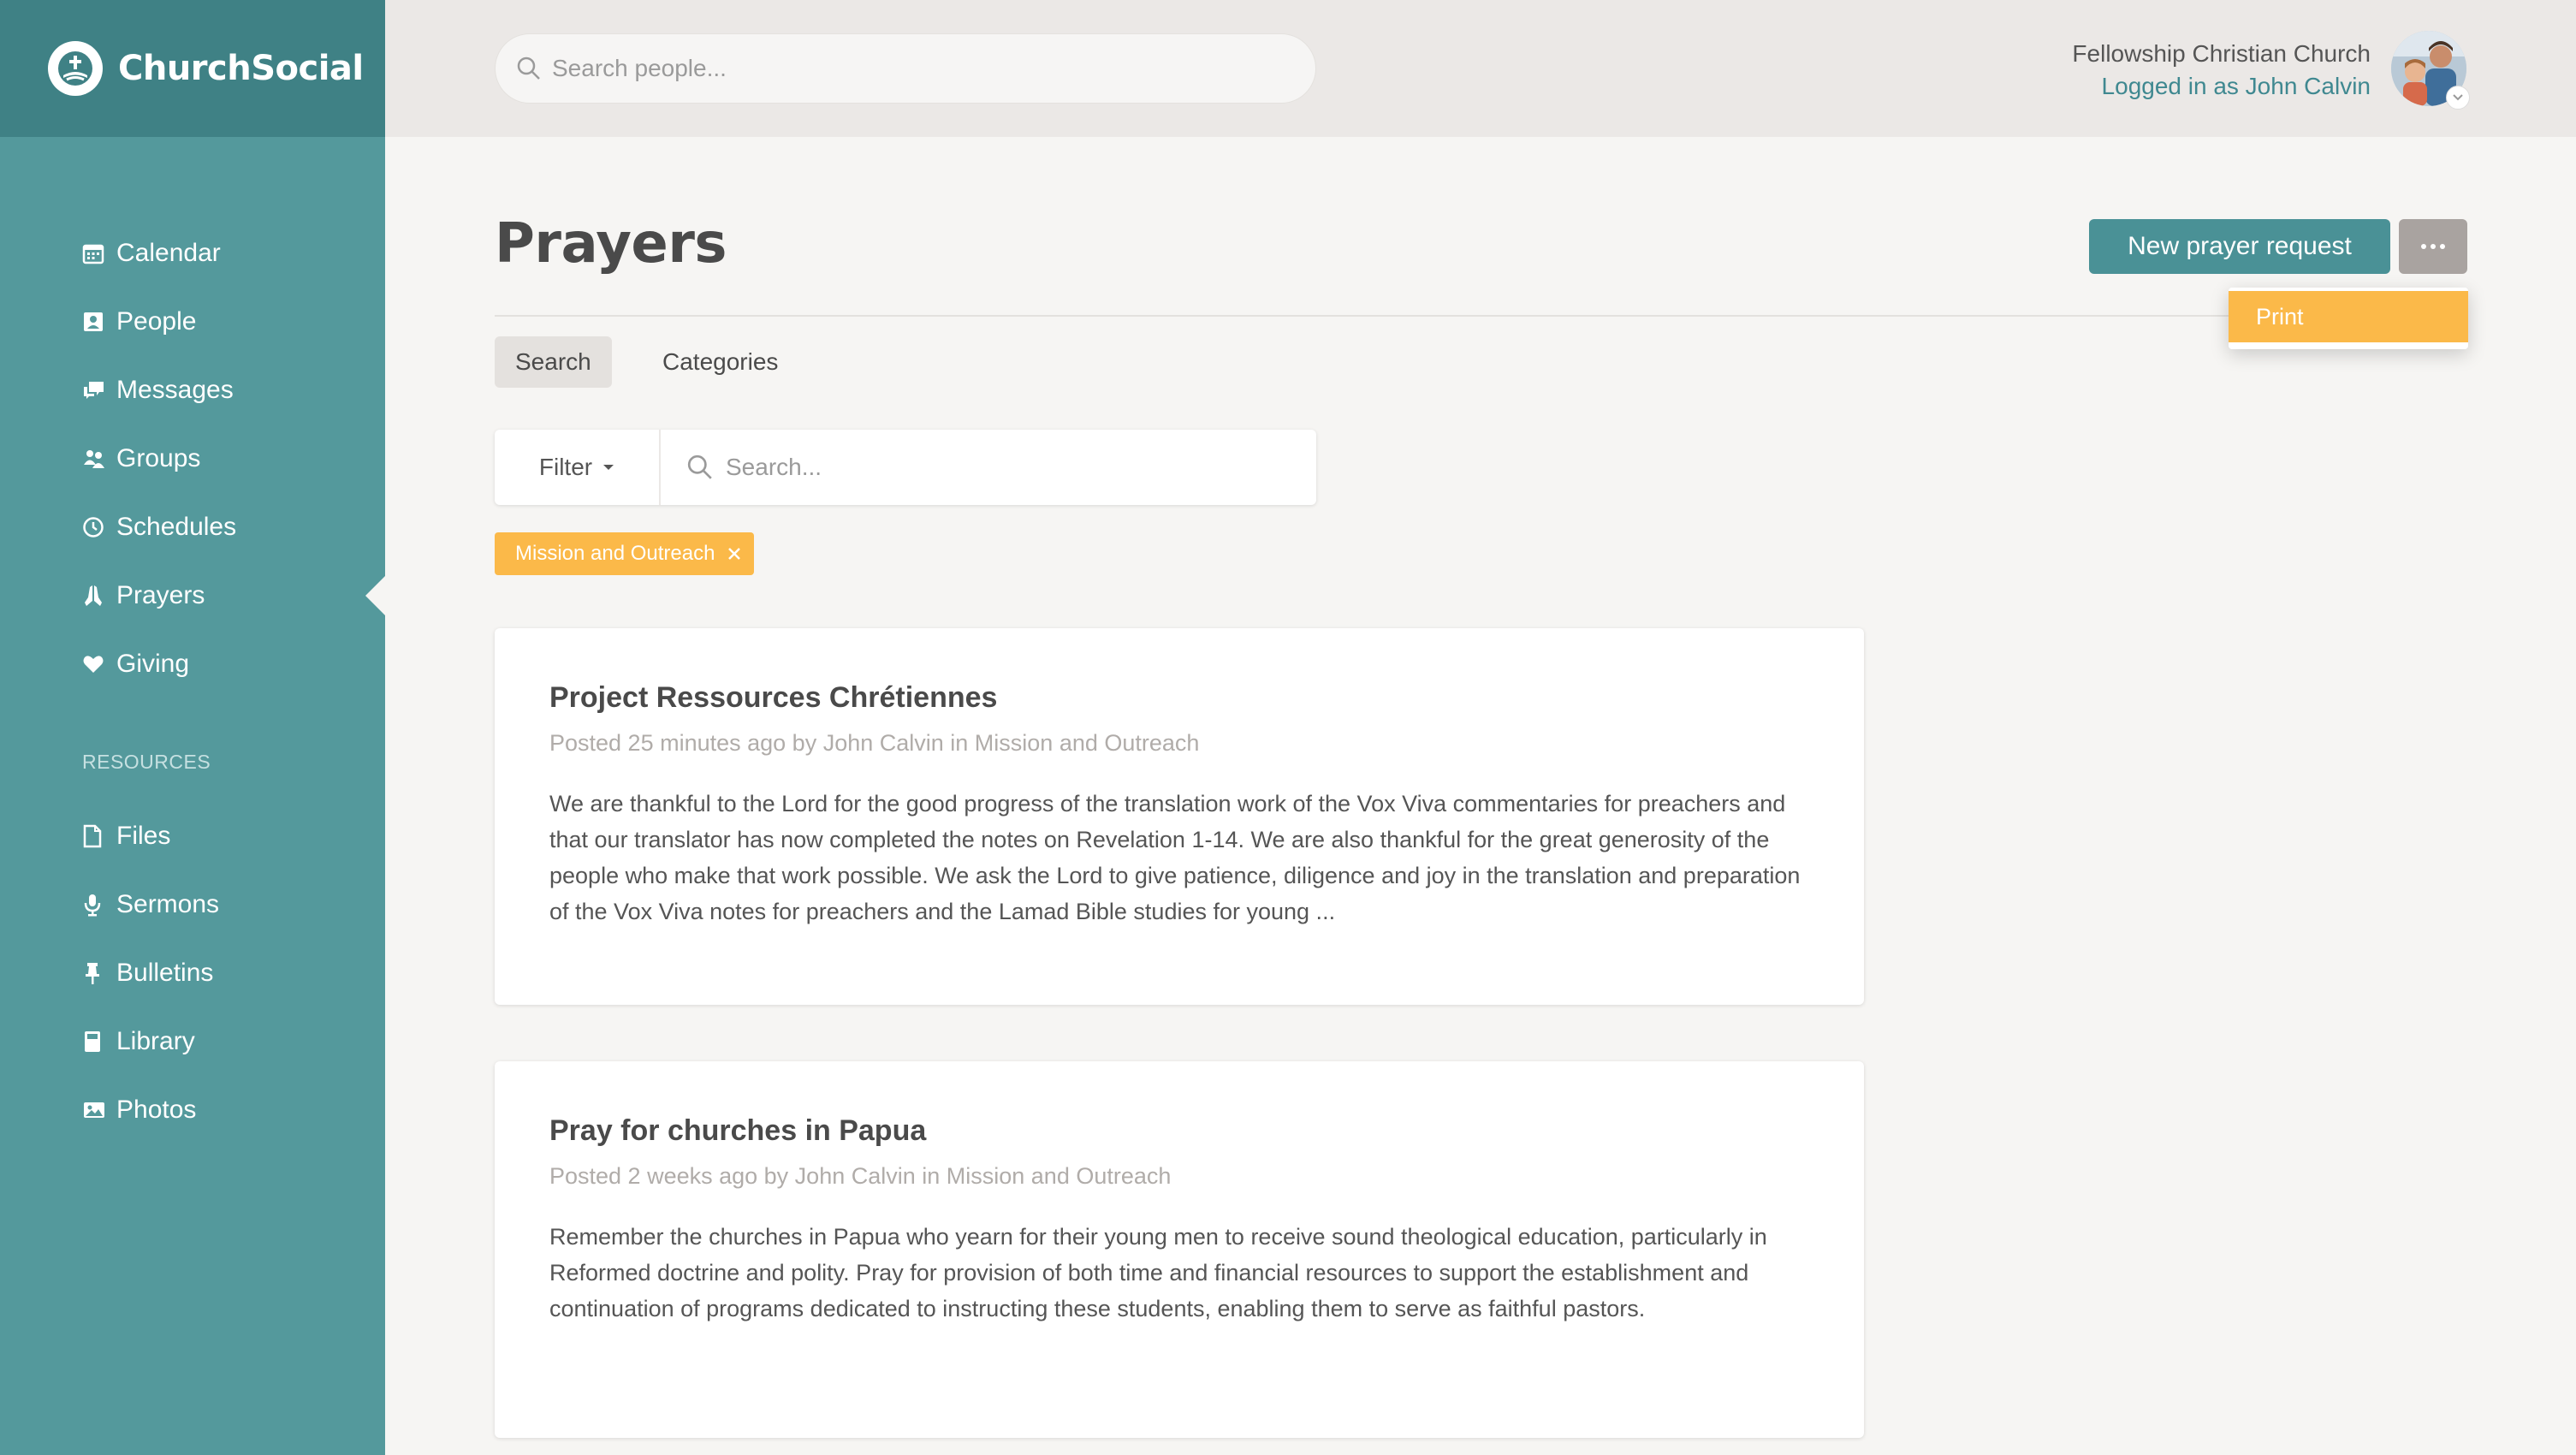 This screenshot has height=1455, width=2576. Describe the element at coordinates (99, 973) in the screenshot. I see `pushpin-icon` at that location.